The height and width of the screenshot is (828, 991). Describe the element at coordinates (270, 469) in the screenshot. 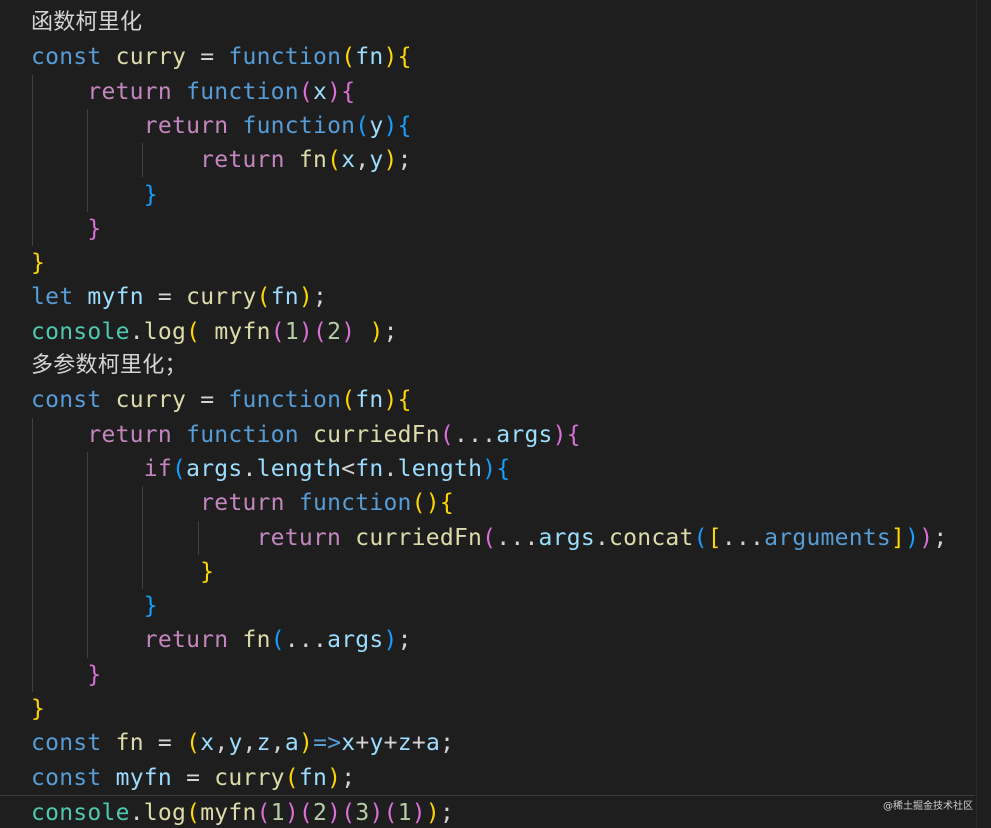

I see `code-line: if(args.length<fn.length){` at that location.